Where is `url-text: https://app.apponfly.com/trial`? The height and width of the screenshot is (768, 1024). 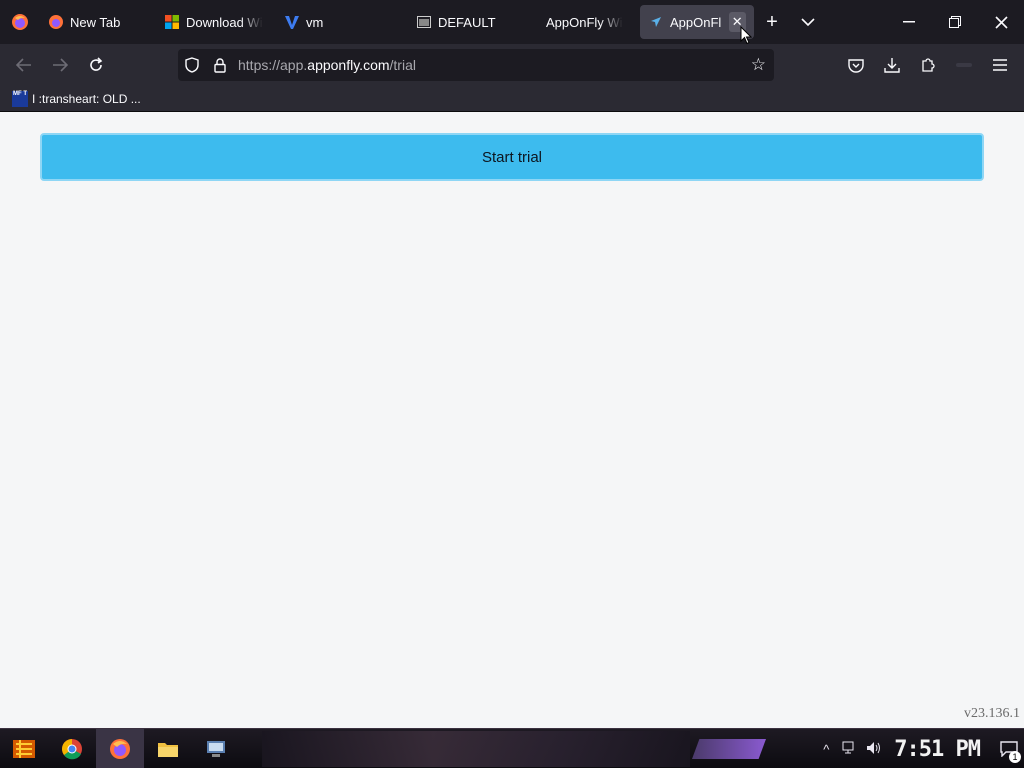
url-text: https://app.apponfly.com/trial is located at coordinates (327, 65).